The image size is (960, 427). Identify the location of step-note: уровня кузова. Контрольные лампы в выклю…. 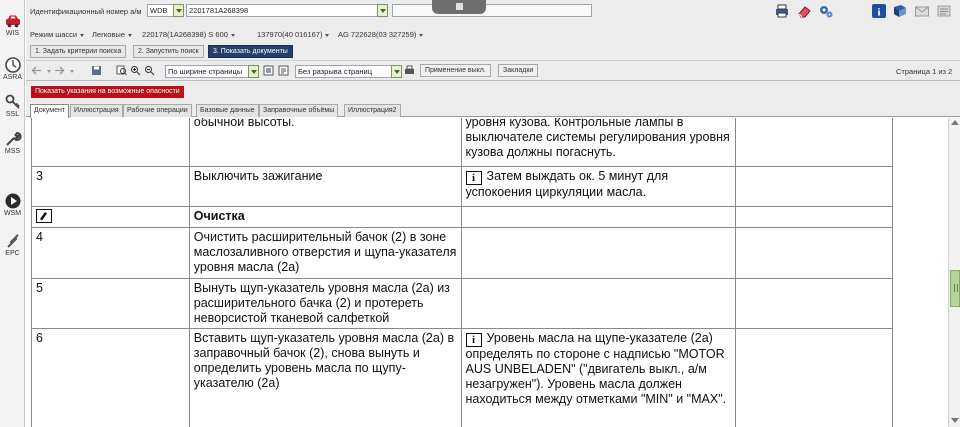
(598, 142).